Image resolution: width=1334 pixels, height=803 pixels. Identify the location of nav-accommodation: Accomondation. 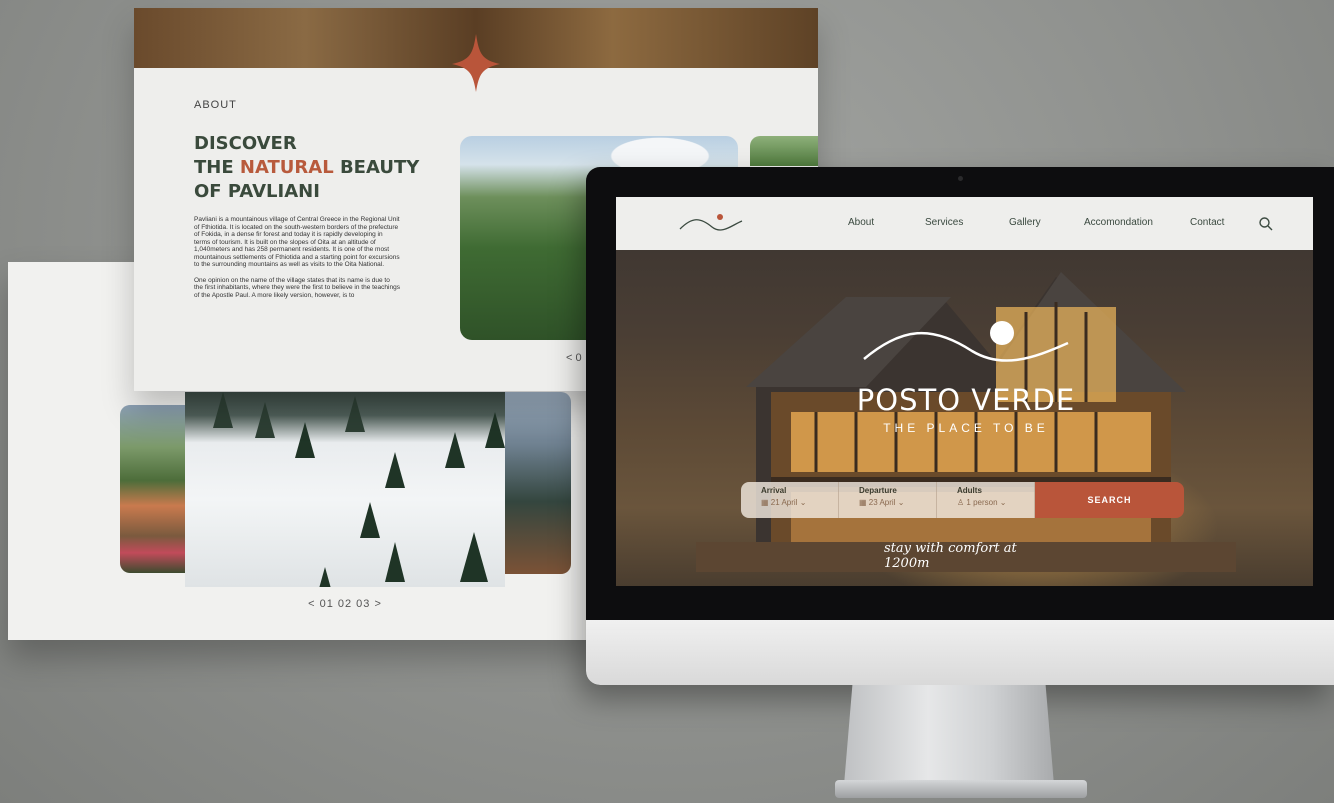
(1118, 222).